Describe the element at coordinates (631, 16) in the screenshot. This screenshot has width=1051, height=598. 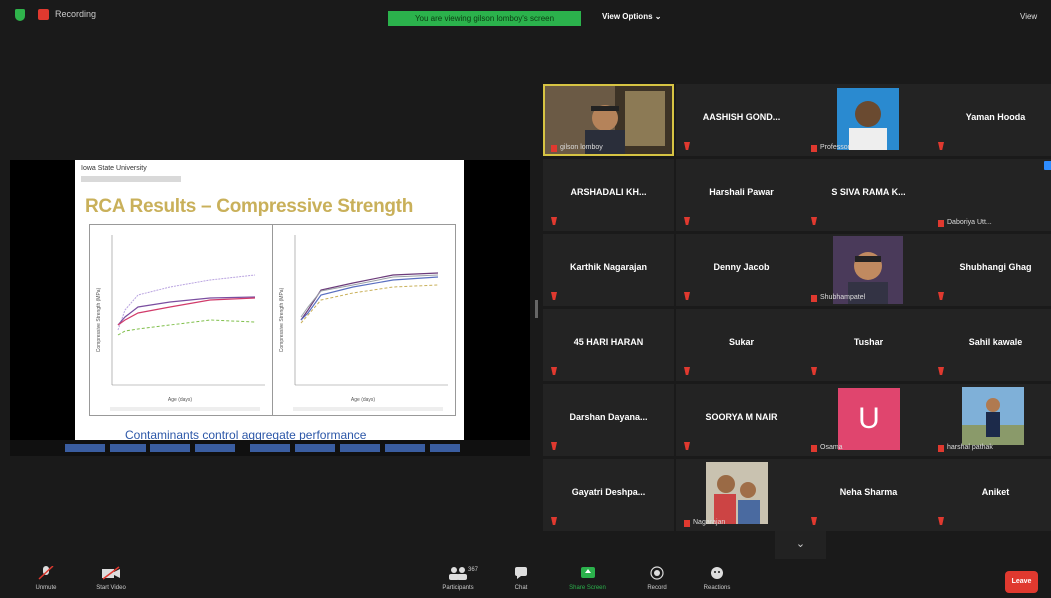
I see `view-options-button: View Options ⌄` at that location.